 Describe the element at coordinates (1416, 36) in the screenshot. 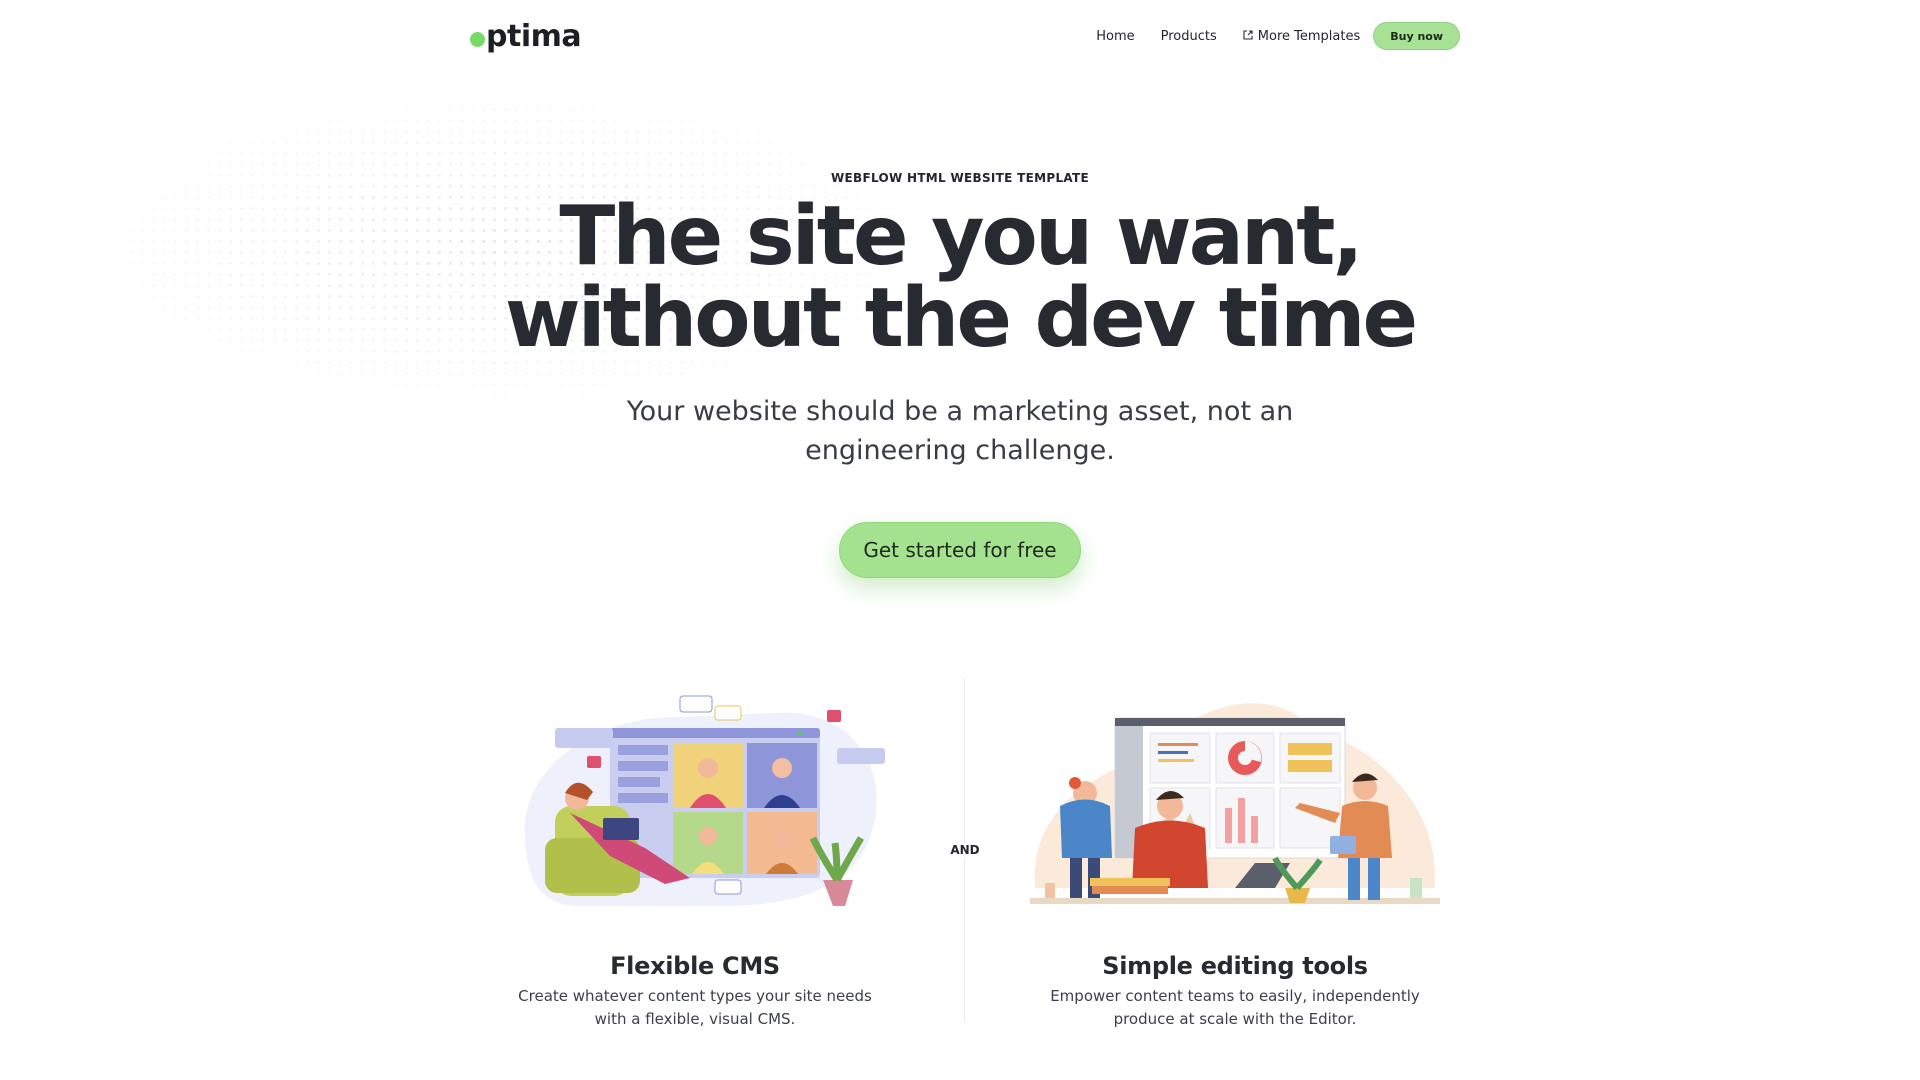

I see `buy-now-button: Buy now` at that location.